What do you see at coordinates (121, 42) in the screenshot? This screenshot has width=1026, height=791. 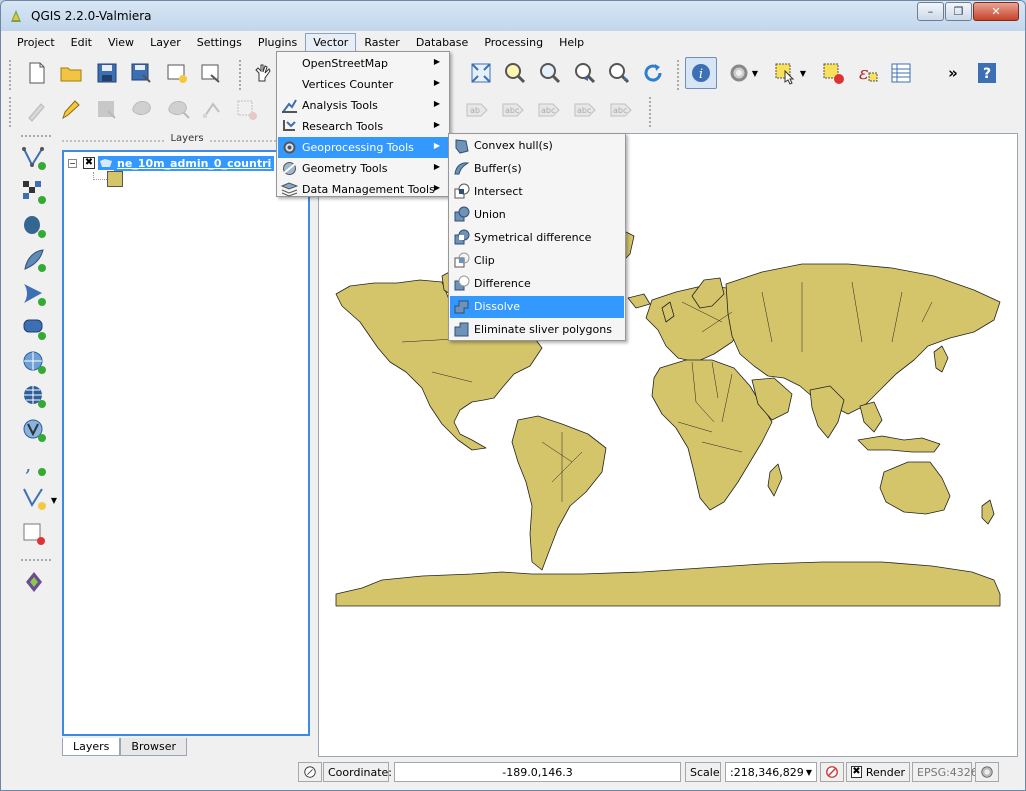 I see `menu-view: View` at bounding box center [121, 42].